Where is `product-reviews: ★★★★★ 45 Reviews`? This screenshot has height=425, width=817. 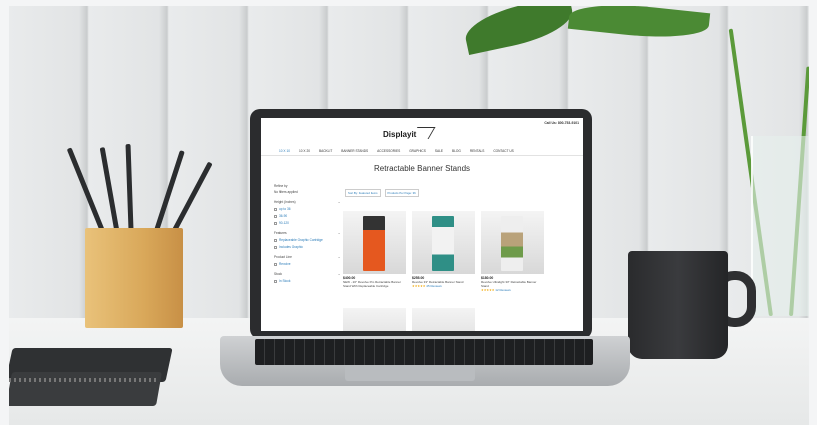
product-reviews: ★★★★★ 45 Reviews is located at coordinates (443, 286).